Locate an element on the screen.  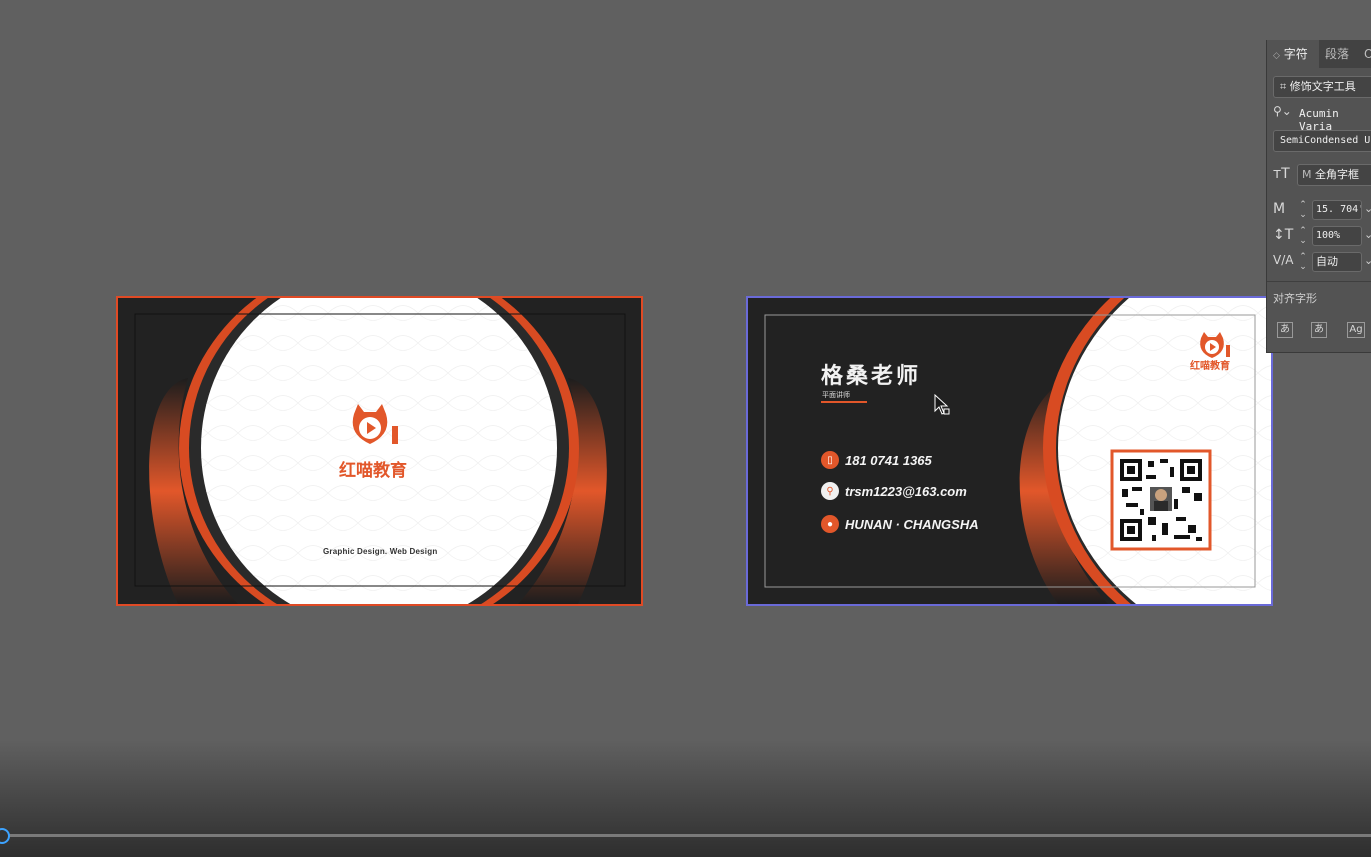
size-dropdown-icon: ⌄ is located at coordinates (1367, 208).